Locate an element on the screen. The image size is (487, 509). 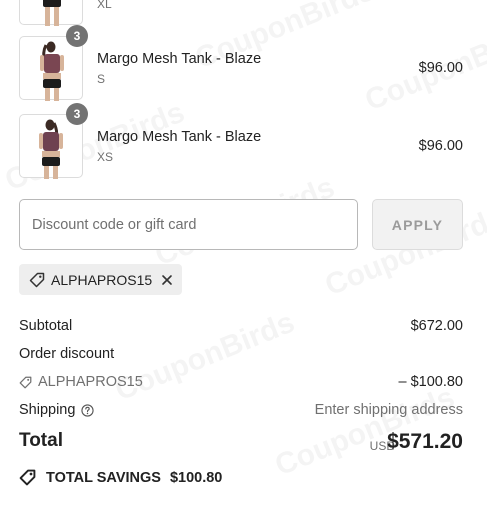
product-thumbnail is located at coordinates (51, 13).